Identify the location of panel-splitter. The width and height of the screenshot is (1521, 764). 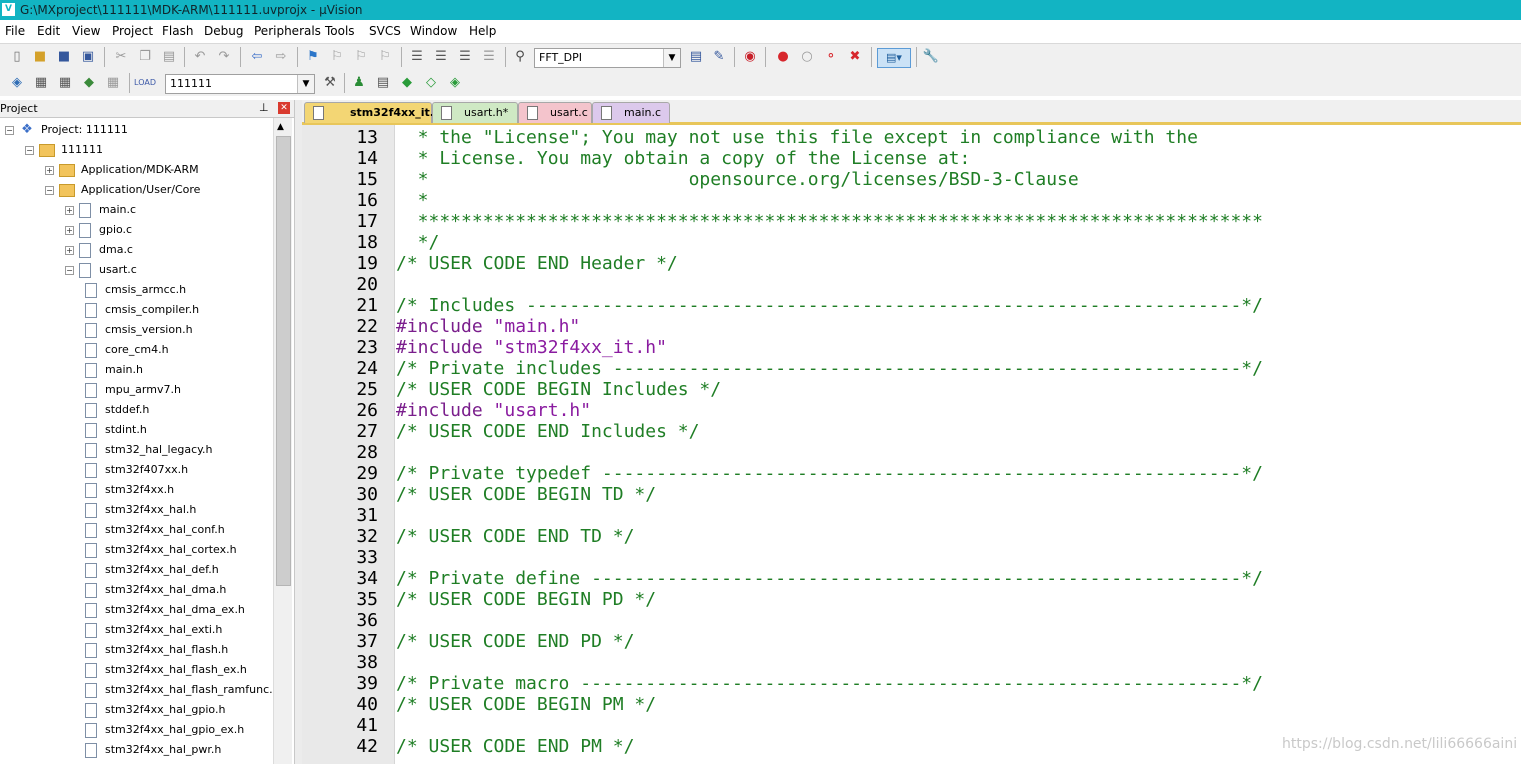
(298, 432).